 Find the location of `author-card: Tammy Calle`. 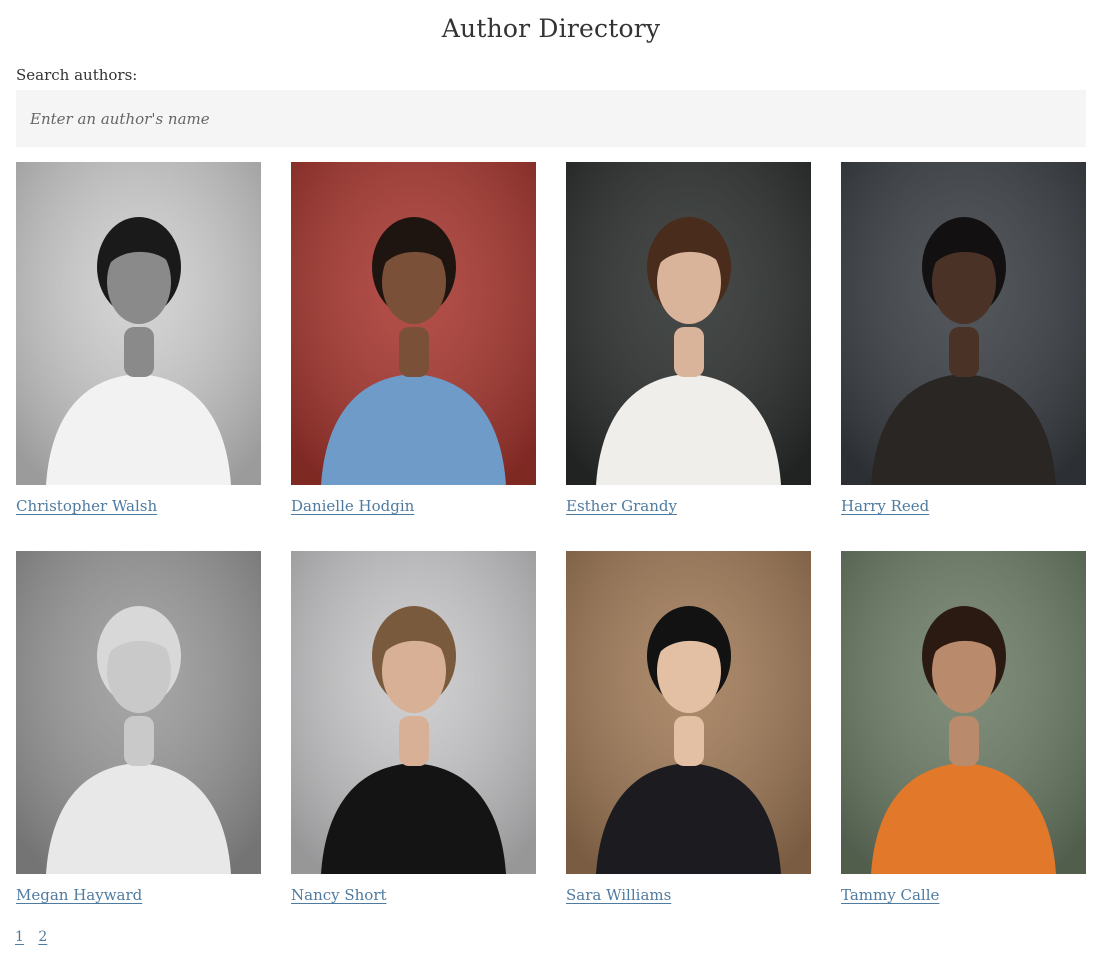

author-card: Tammy Calle is located at coordinates (963, 745).